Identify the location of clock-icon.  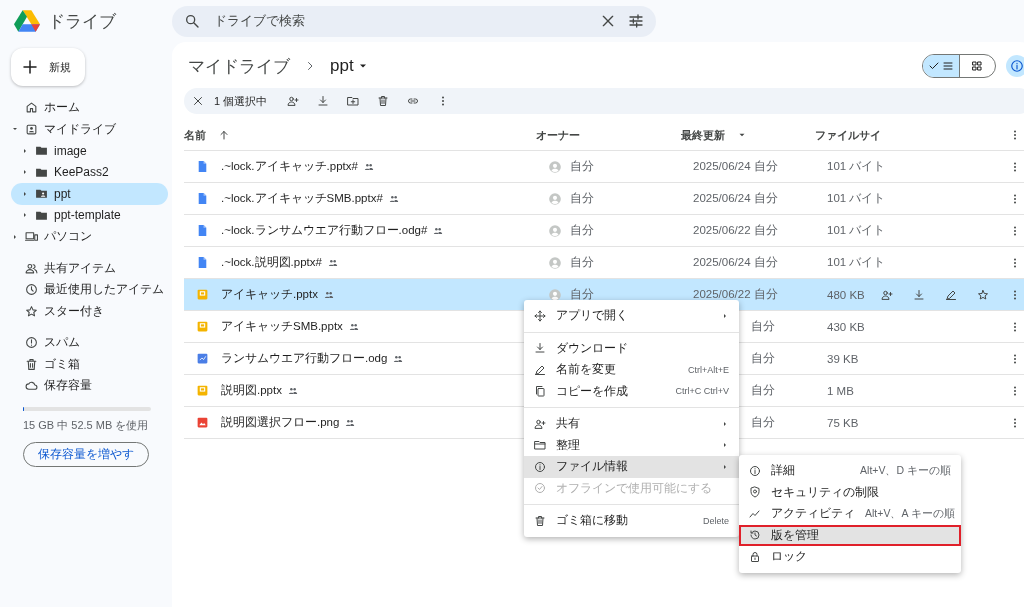
(31, 290).